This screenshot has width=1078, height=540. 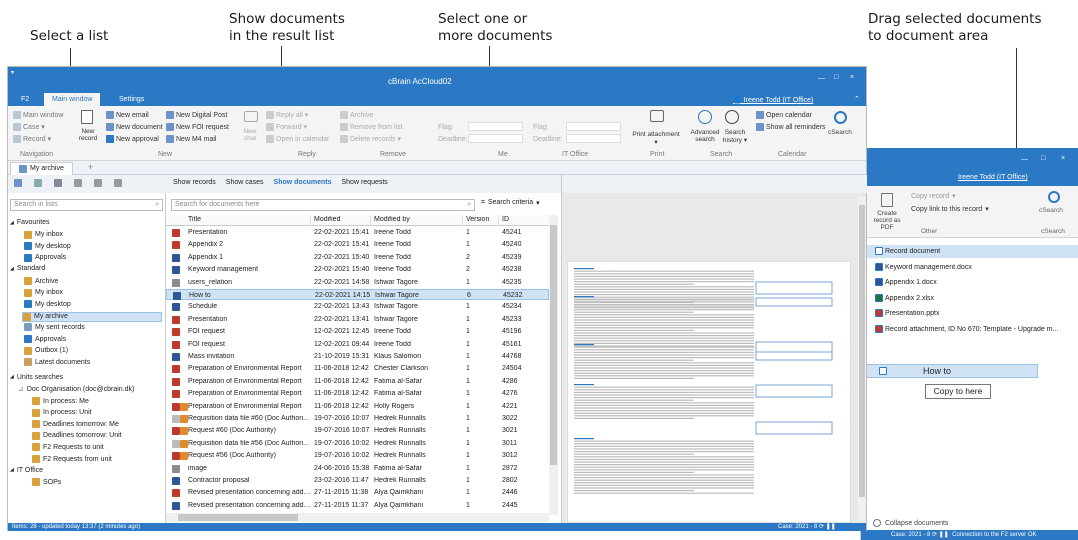 I want to click on preview-scroll-thumb, so click(x=862, y=351).